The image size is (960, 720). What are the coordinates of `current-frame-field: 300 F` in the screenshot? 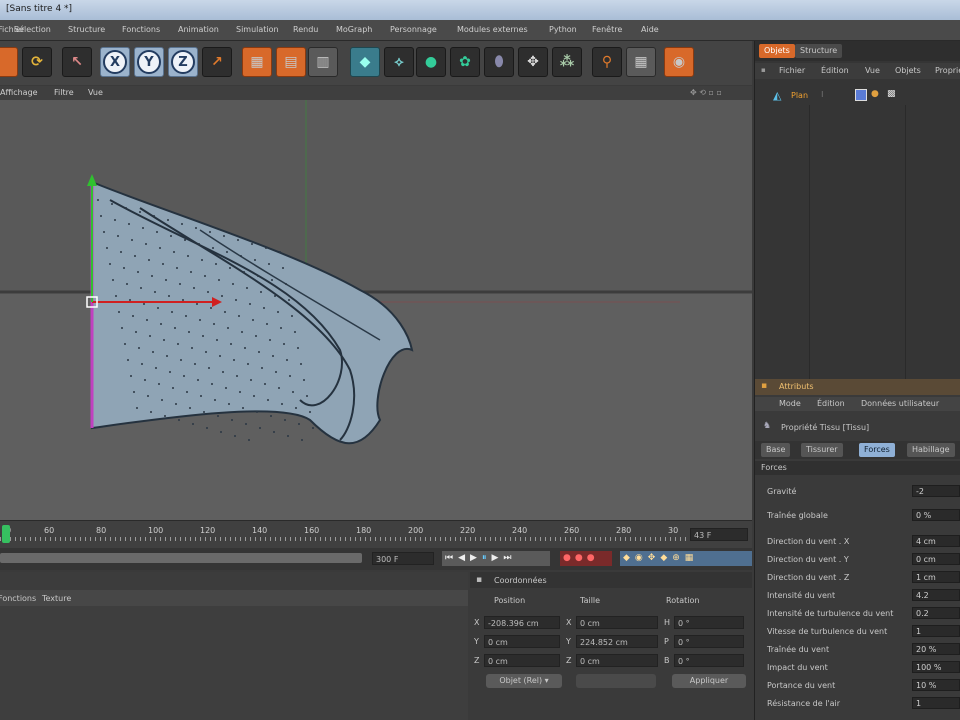 It's located at (403, 558).